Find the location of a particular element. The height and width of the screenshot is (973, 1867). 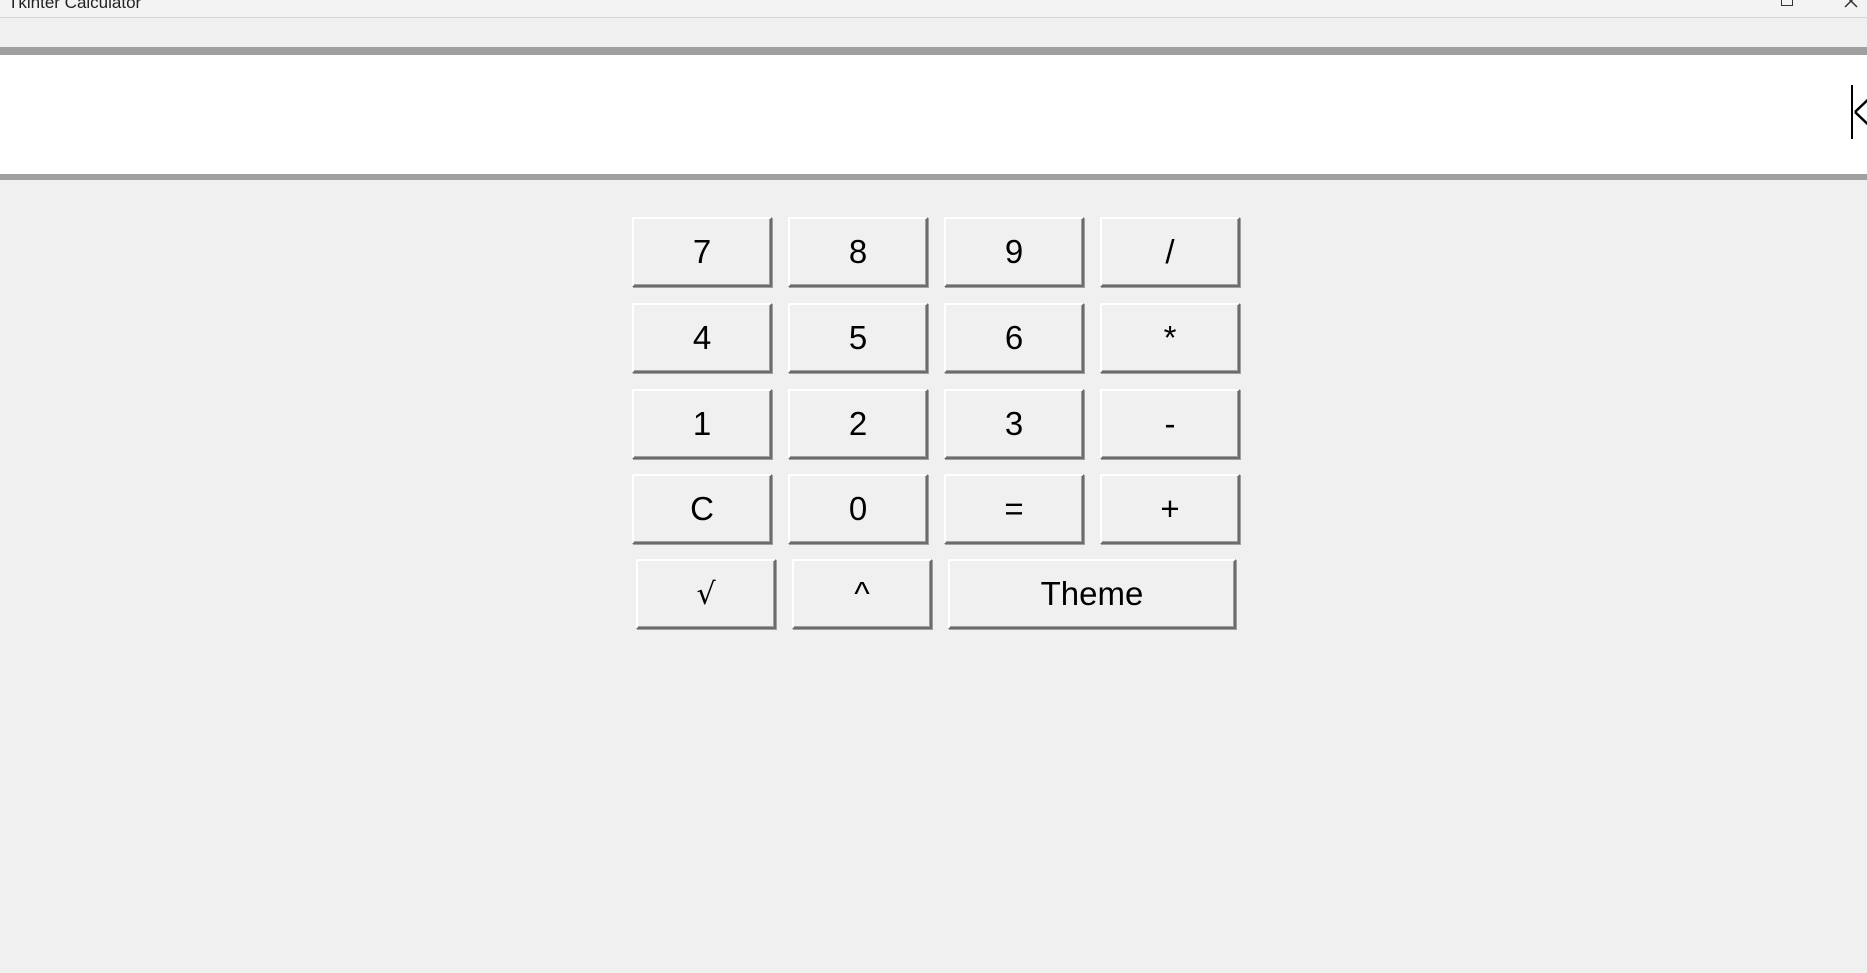

window-title: Tkinter Calculator is located at coordinates (75, 6).